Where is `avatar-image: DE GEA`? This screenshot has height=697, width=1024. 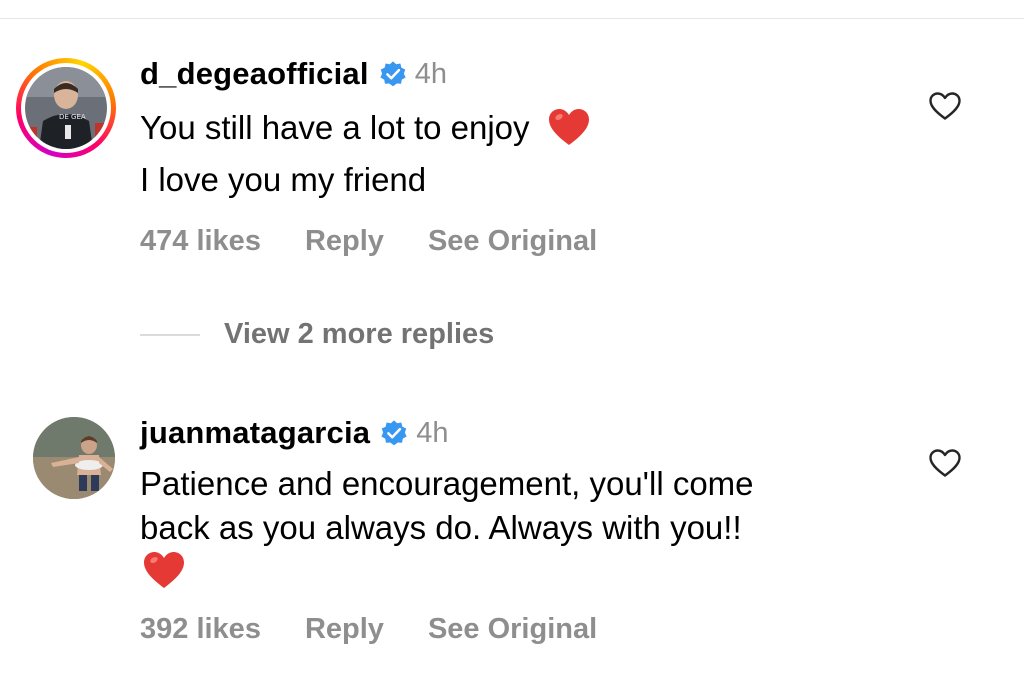 avatar-image: DE GEA is located at coordinates (66, 108).